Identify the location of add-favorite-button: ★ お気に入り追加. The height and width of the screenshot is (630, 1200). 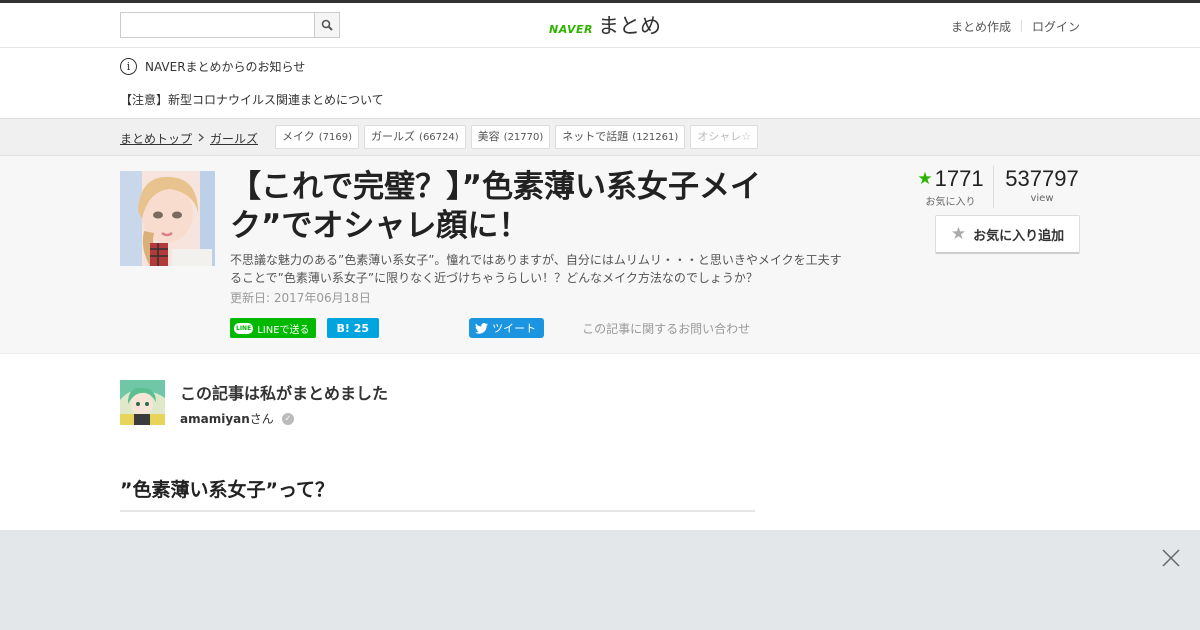
(1007, 234).